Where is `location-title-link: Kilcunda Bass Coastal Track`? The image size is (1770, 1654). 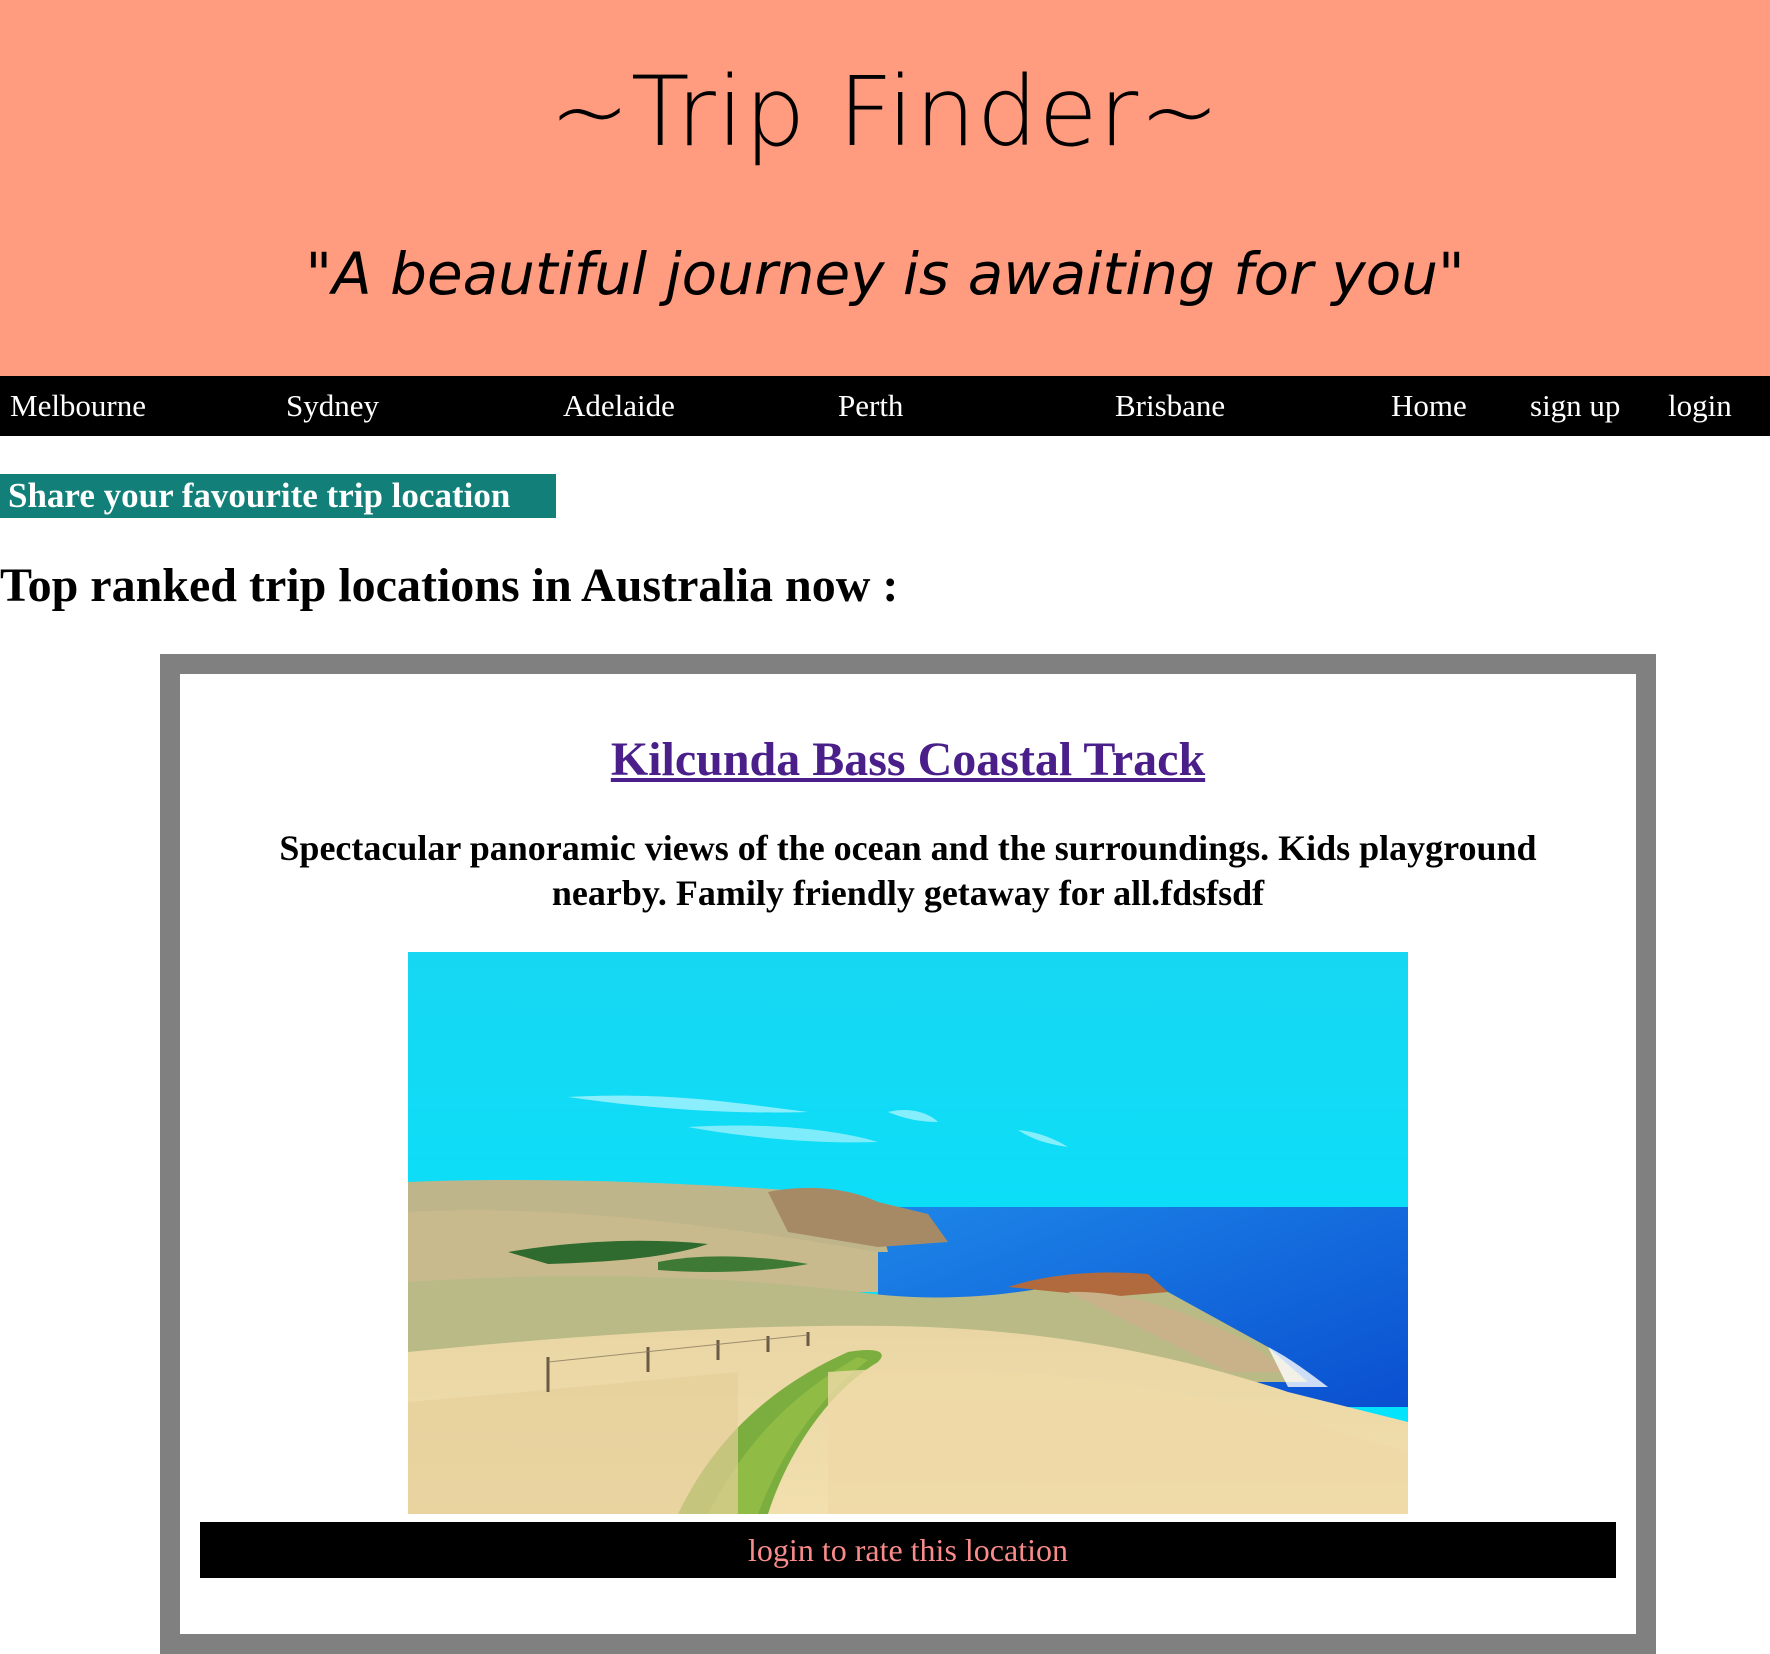 location-title-link: Kilcunda Bass Coastal Track is located at coordinates (908, 759).